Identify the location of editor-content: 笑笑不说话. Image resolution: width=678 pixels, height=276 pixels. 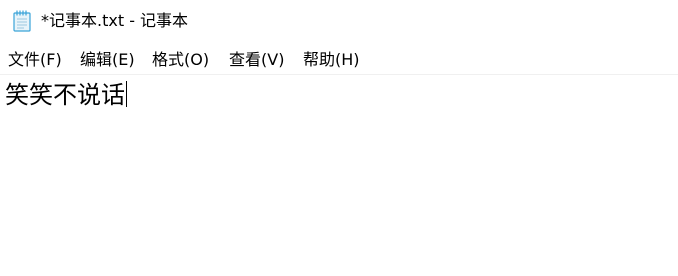
(65, 95).